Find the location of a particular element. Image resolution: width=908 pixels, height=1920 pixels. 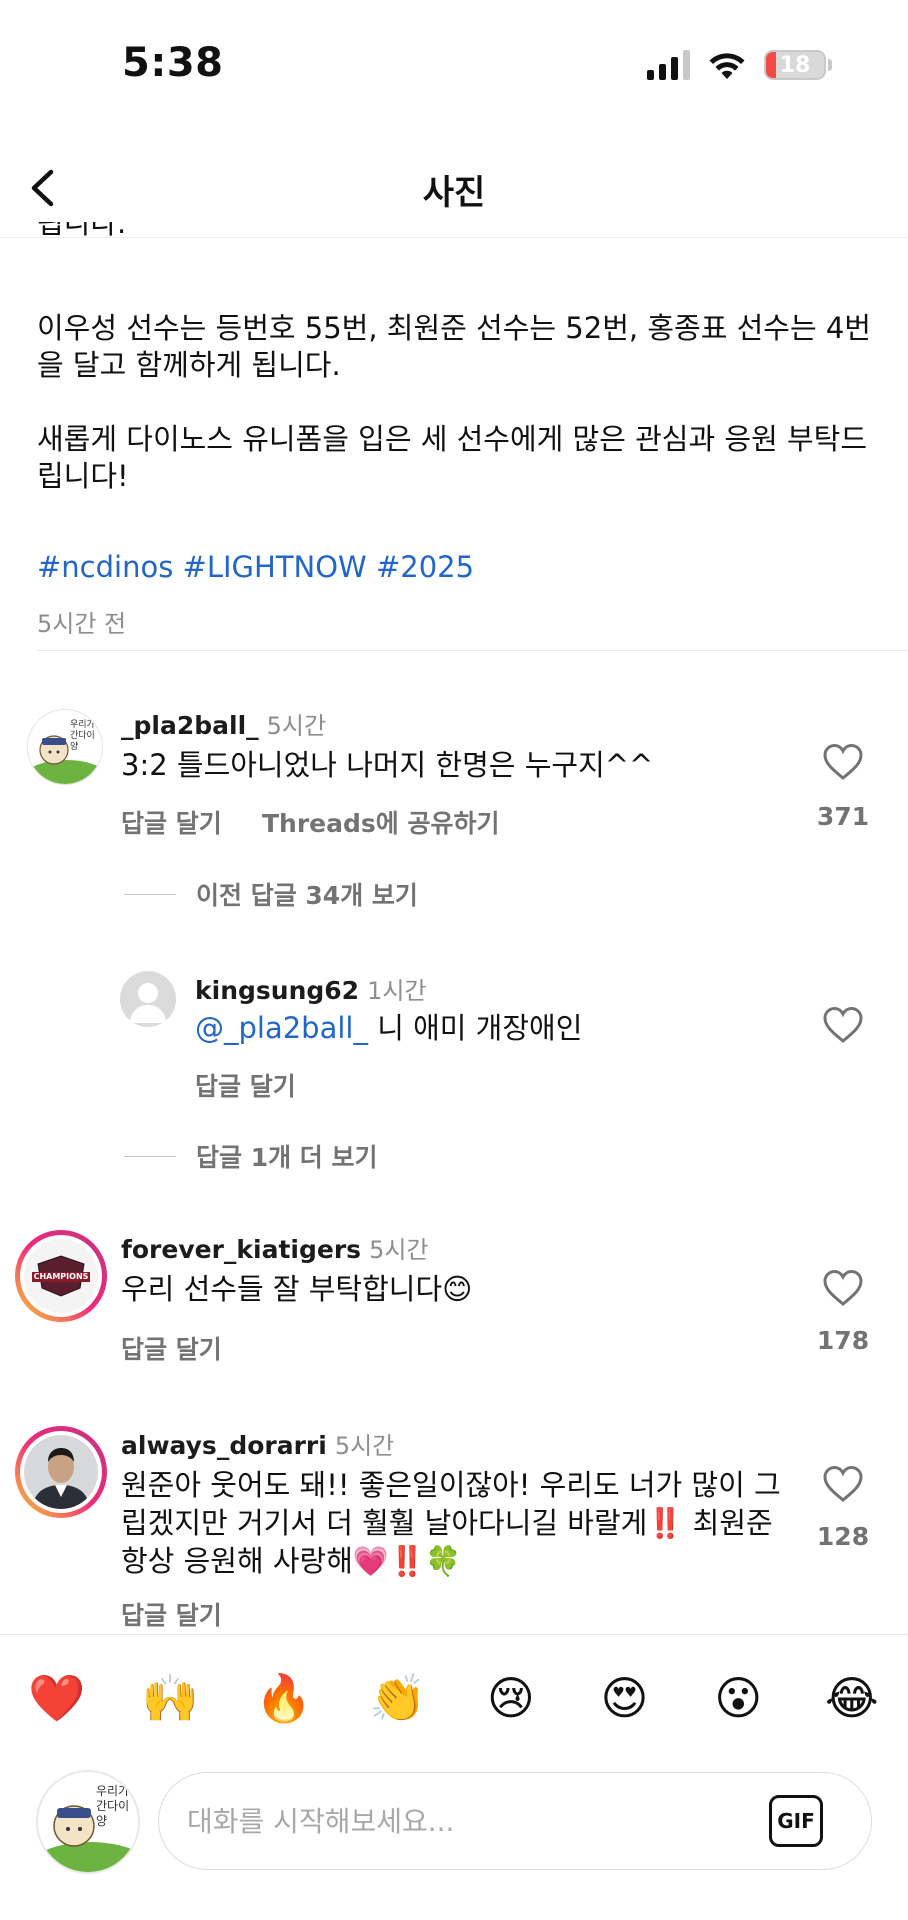

reply-time: 1시간 is located at coordinates (397, 991).